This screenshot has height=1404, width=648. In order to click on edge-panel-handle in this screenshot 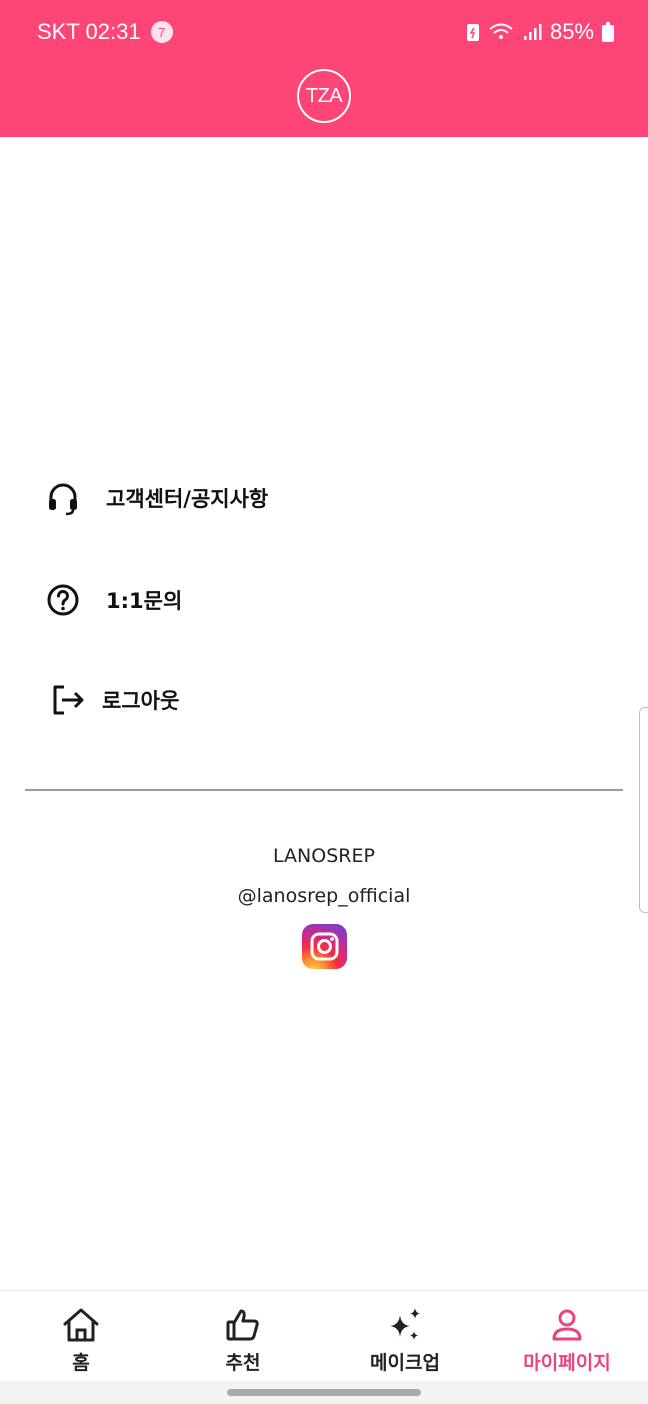, I will do `click(643, 810)`.